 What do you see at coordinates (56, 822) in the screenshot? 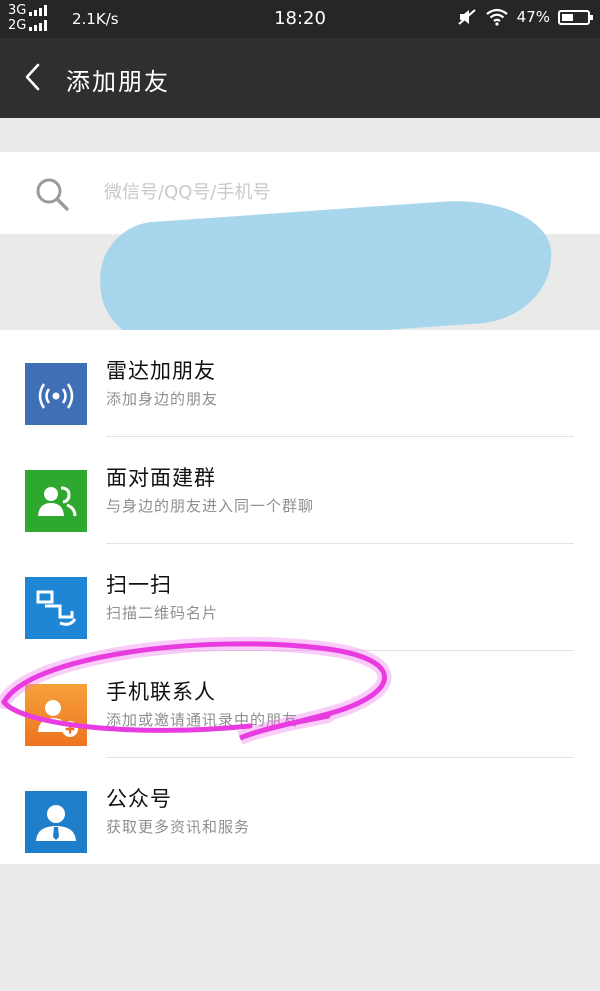
I see `official-account-icon` at bounding box center [56, 822].